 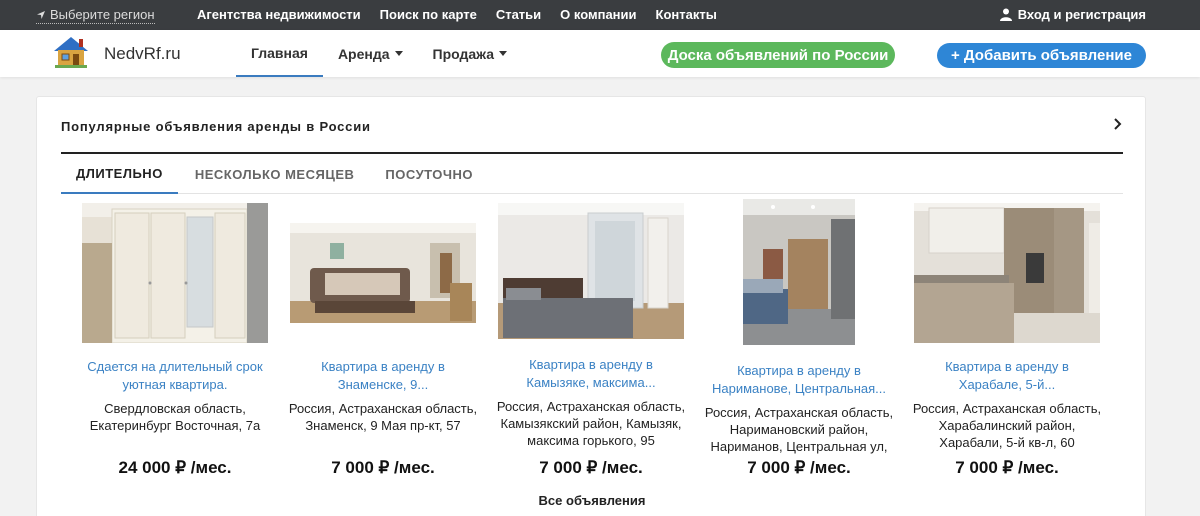 I want to click on login-link: Вход и регистрация, so click(x=1072, y=14).